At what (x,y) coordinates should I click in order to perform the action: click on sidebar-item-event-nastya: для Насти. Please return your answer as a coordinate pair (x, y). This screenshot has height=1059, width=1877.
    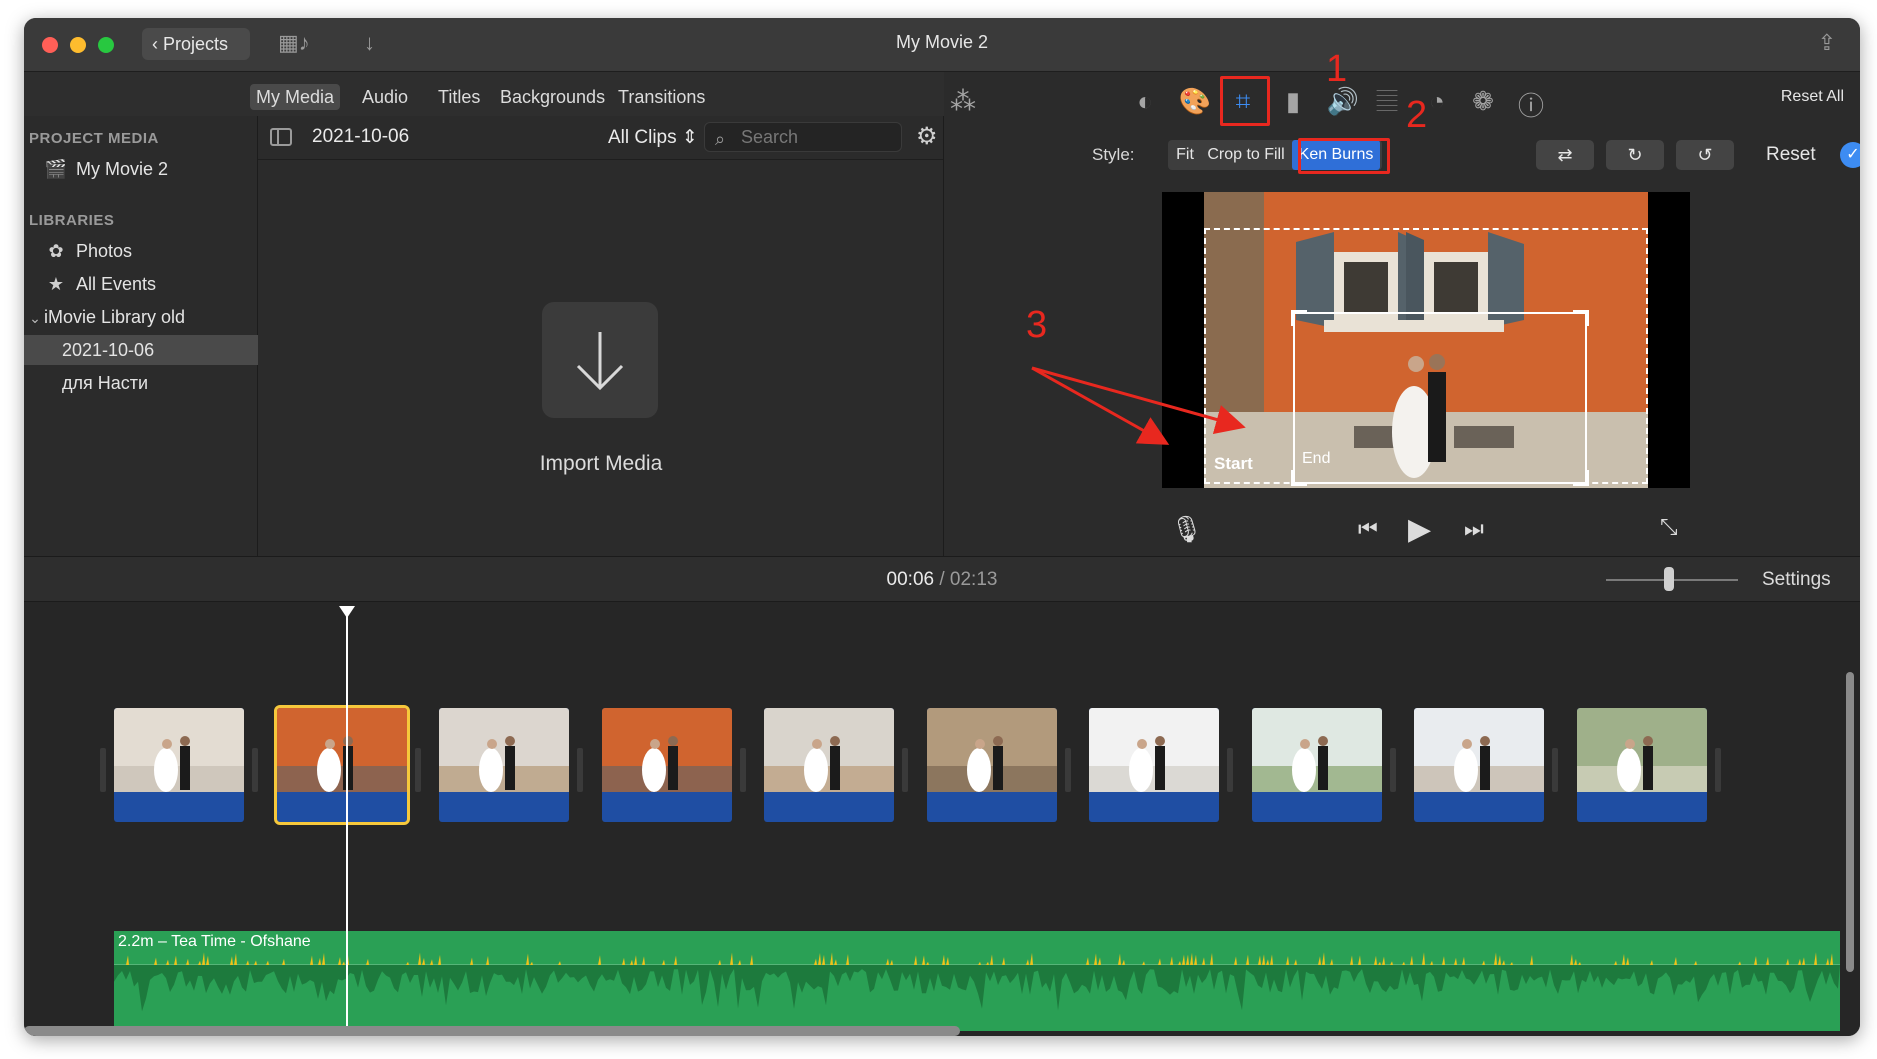
    Looking at the image, I should click on (141, 383).